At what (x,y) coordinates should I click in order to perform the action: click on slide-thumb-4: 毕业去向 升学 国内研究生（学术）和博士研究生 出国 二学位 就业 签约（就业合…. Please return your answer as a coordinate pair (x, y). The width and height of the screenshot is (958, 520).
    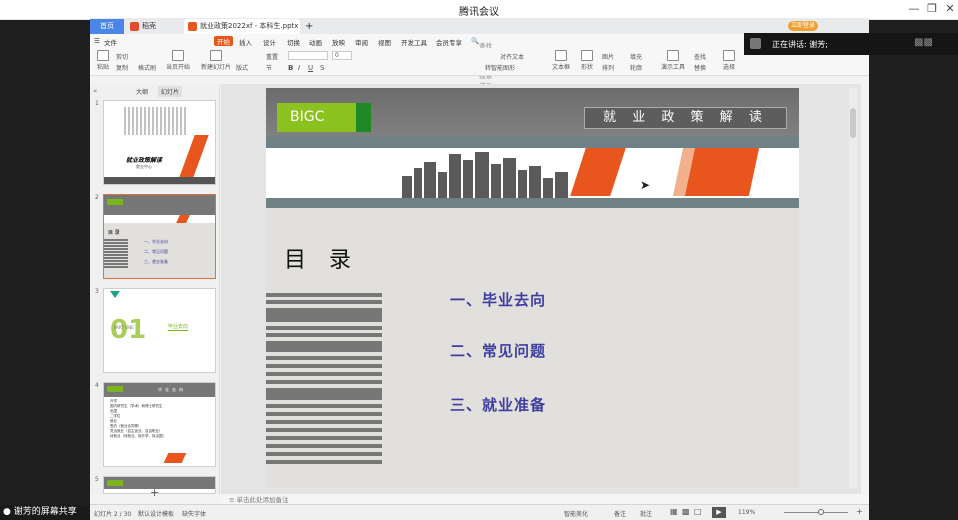
    Looking at the image, I should click on (159, 424).